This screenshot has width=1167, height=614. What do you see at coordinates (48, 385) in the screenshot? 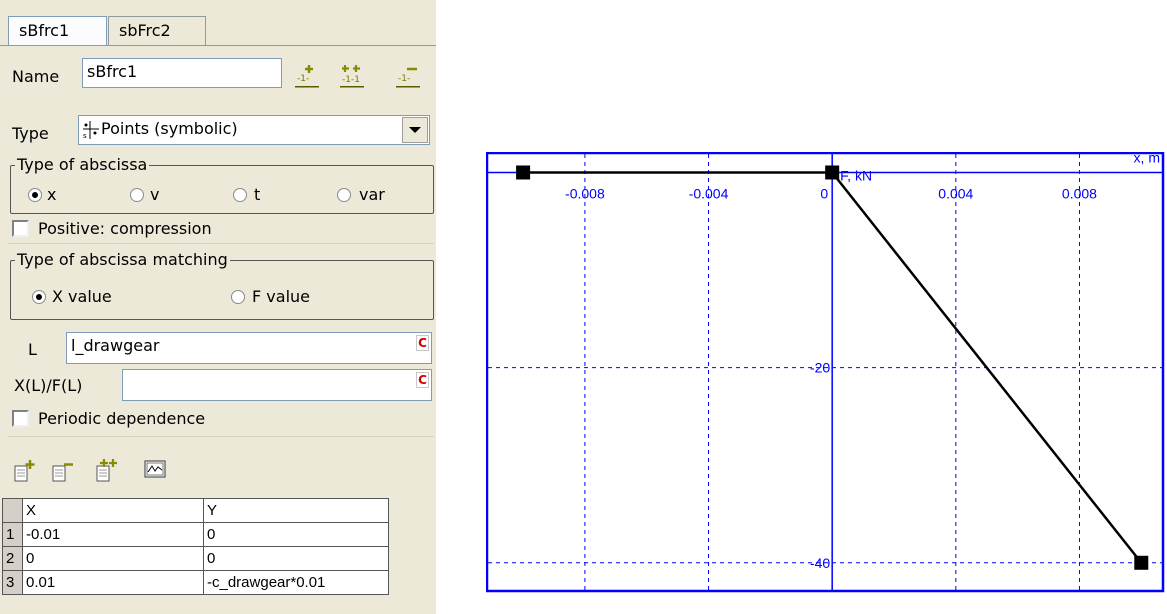
I see `xf-label: X(L)/F(L)` at bounding box center [48, 385].